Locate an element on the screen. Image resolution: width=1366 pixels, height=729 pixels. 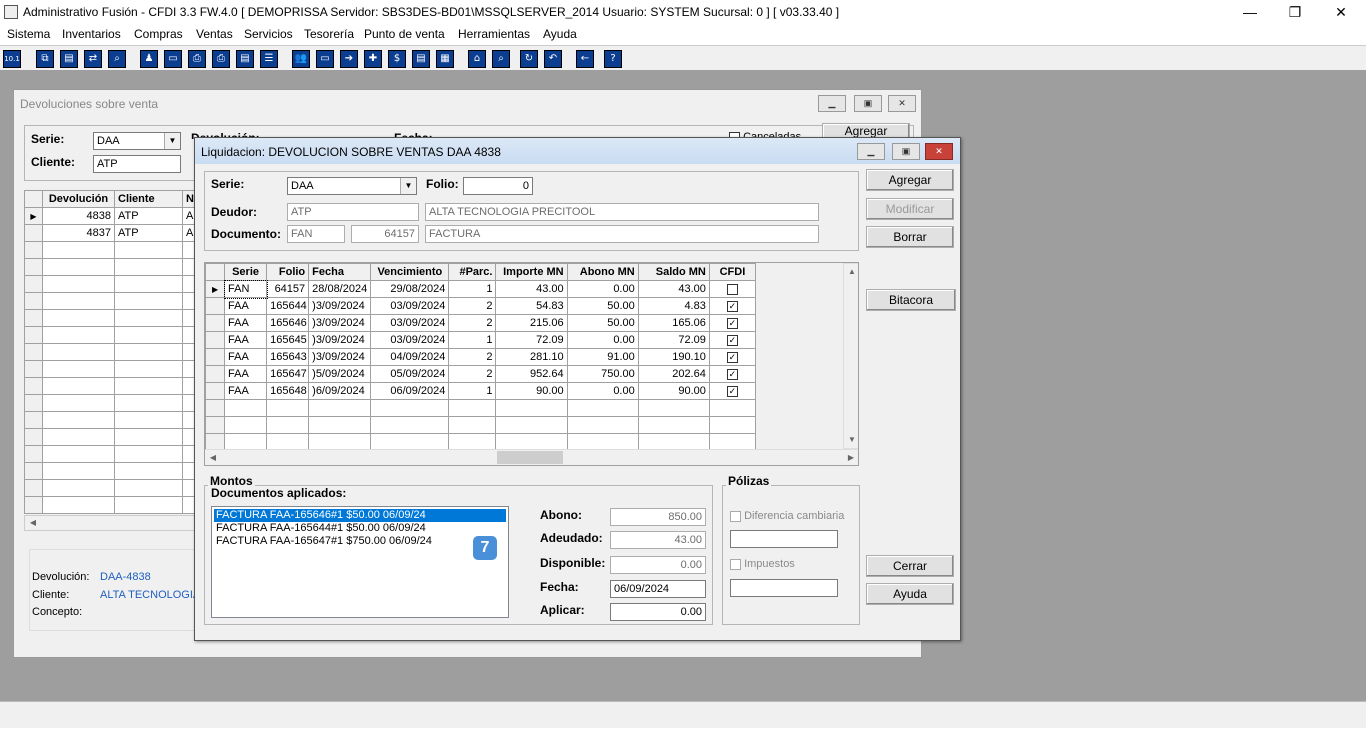
cell-folio is located at coordinates (288, 425).